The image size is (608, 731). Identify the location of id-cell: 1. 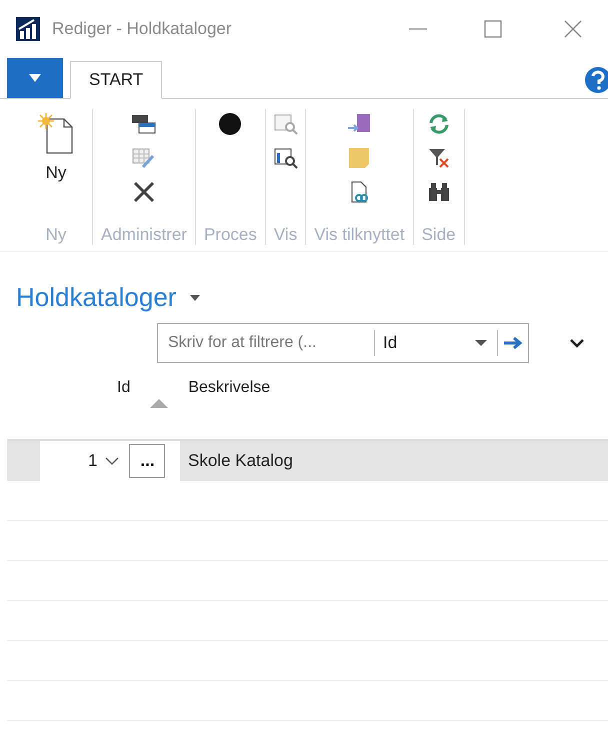
(93, 461).